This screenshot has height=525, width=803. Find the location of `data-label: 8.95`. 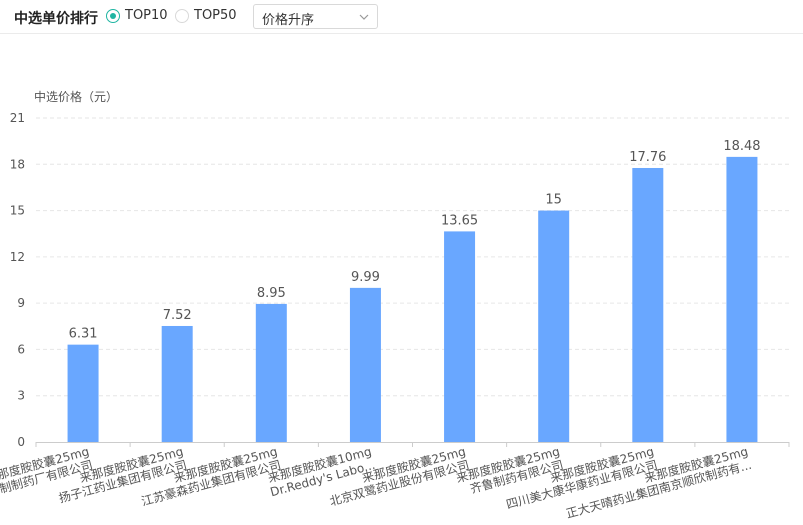

data-label: 8.95 is located at coordinates (271, 293).